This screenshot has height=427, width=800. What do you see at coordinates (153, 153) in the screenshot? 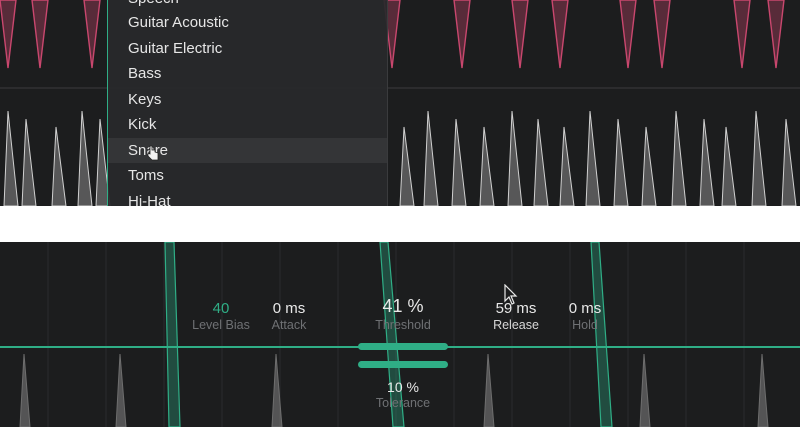
I see `hand-pointer-icon` at bounding box center [153, 153].